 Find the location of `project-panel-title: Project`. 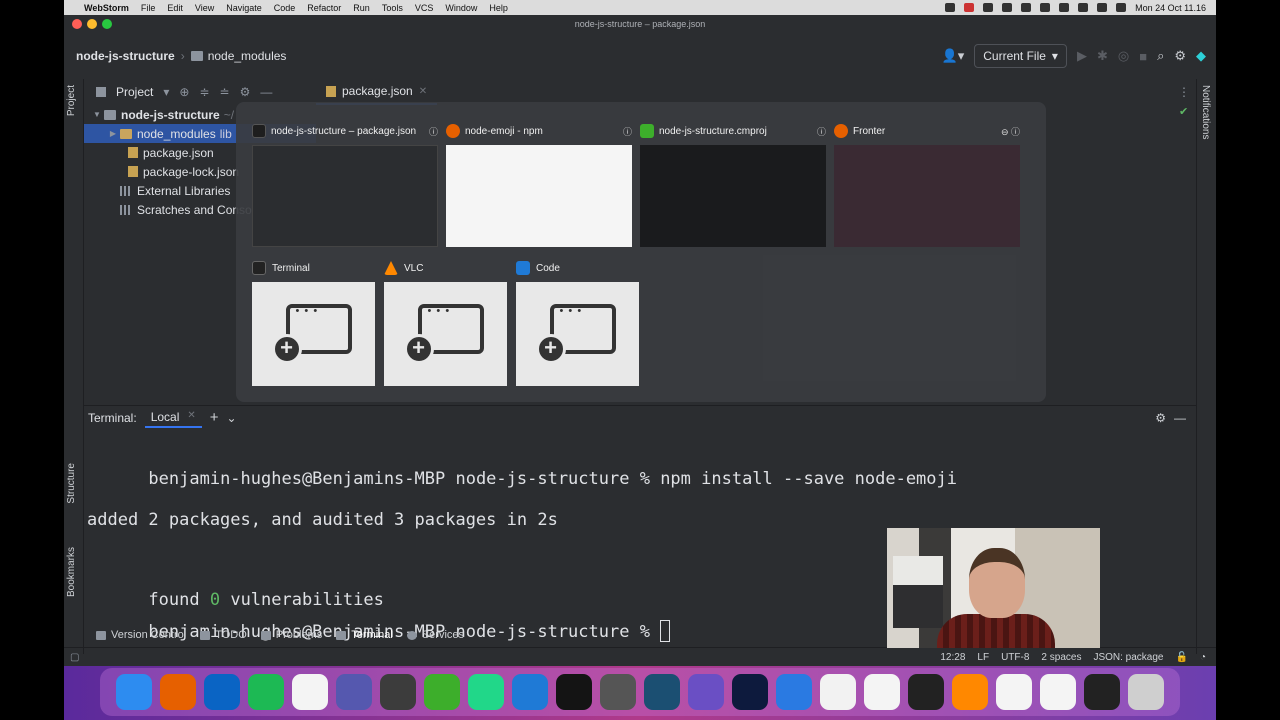

project-panel-title: Project is located at coordinates (134, 92).